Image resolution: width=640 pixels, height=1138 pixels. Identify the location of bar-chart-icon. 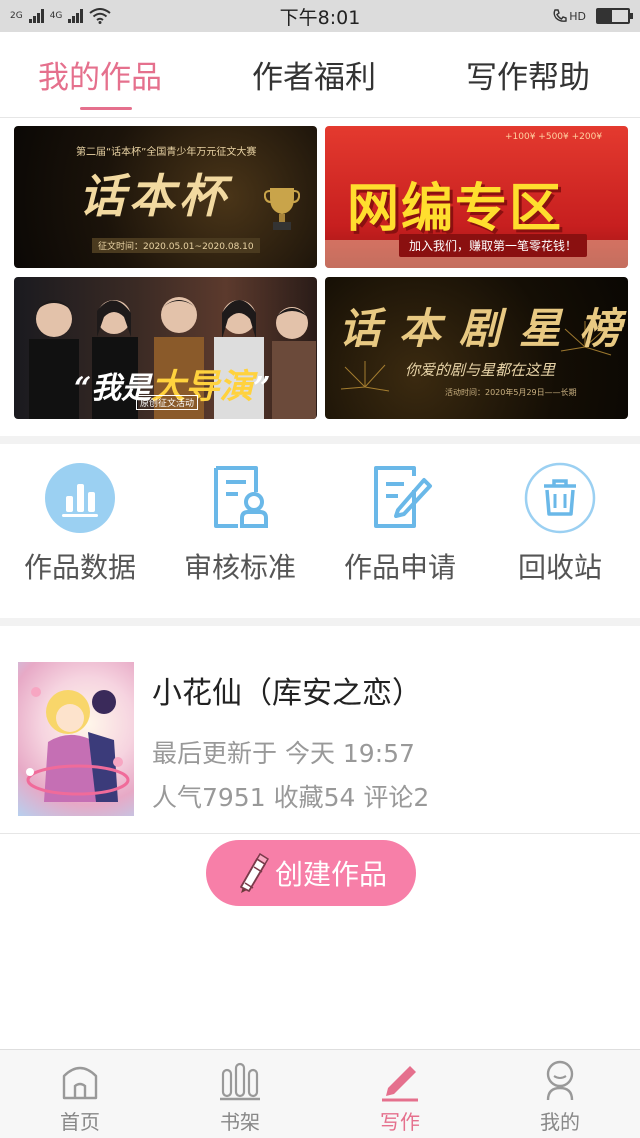
(80, 498).